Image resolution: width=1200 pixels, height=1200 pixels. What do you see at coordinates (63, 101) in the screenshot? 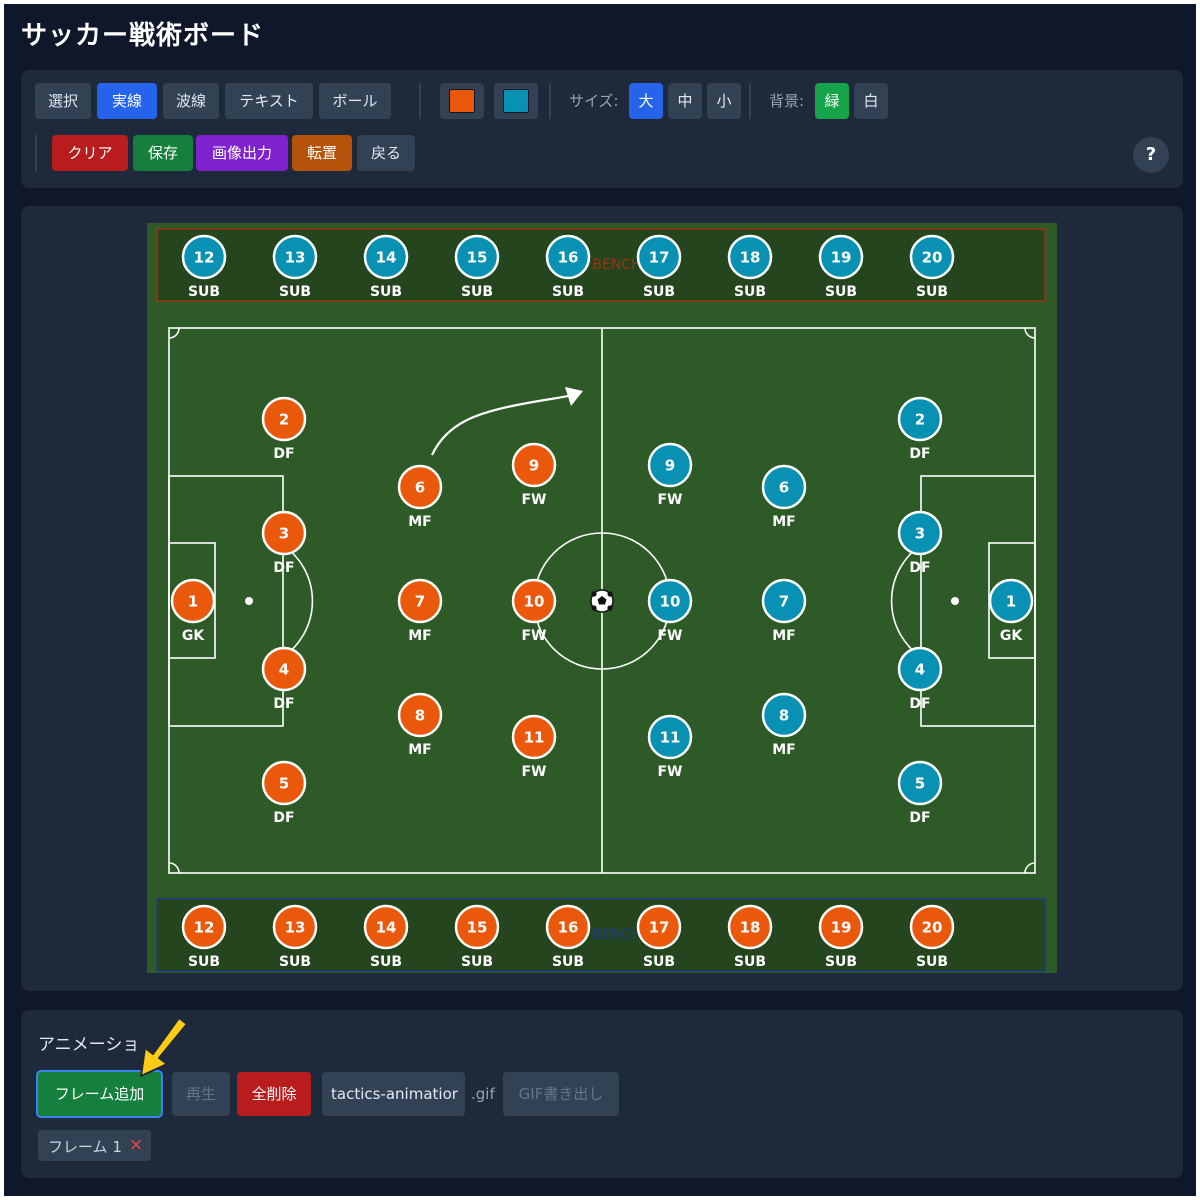
I see `tool-select-button: 選択` at bounding box center [63, 101].